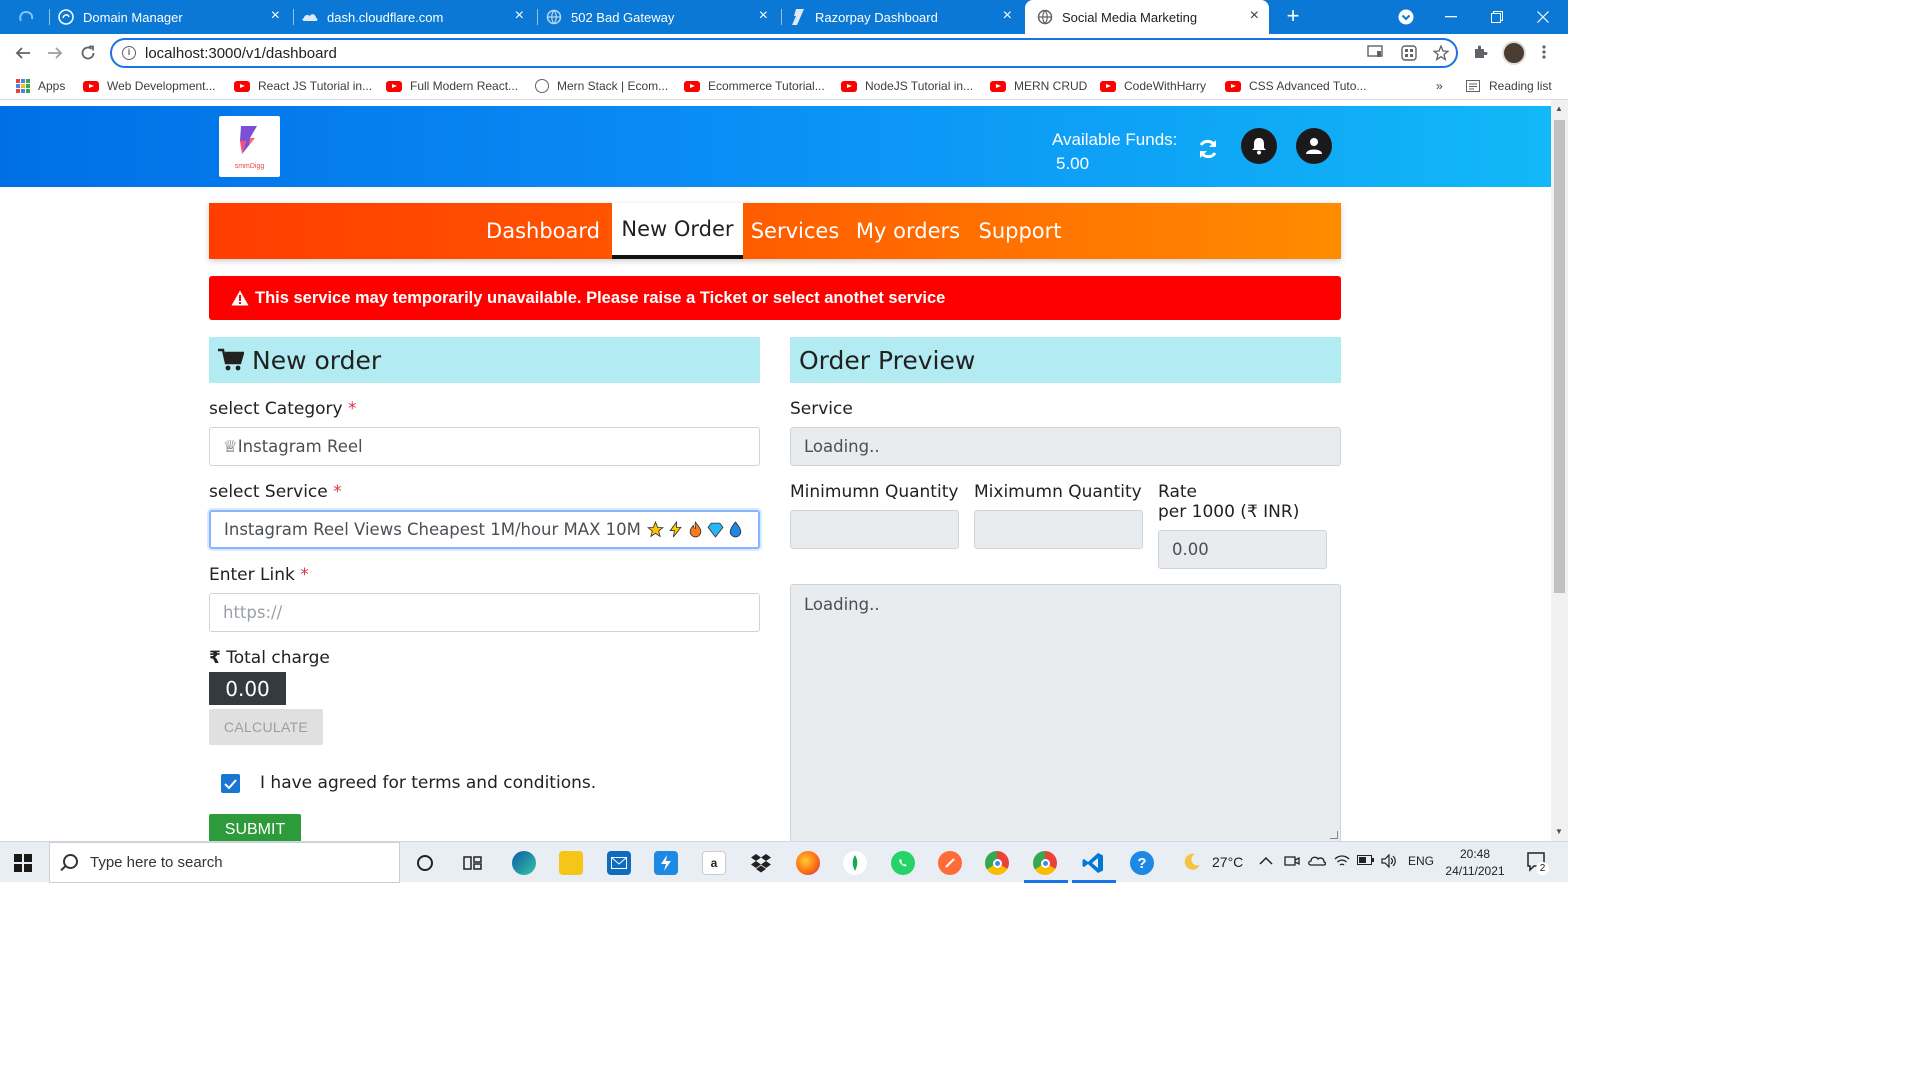 This screenshot has height=1080, width=1920. I want to click on more-menu-icon, so click(1544, 54).